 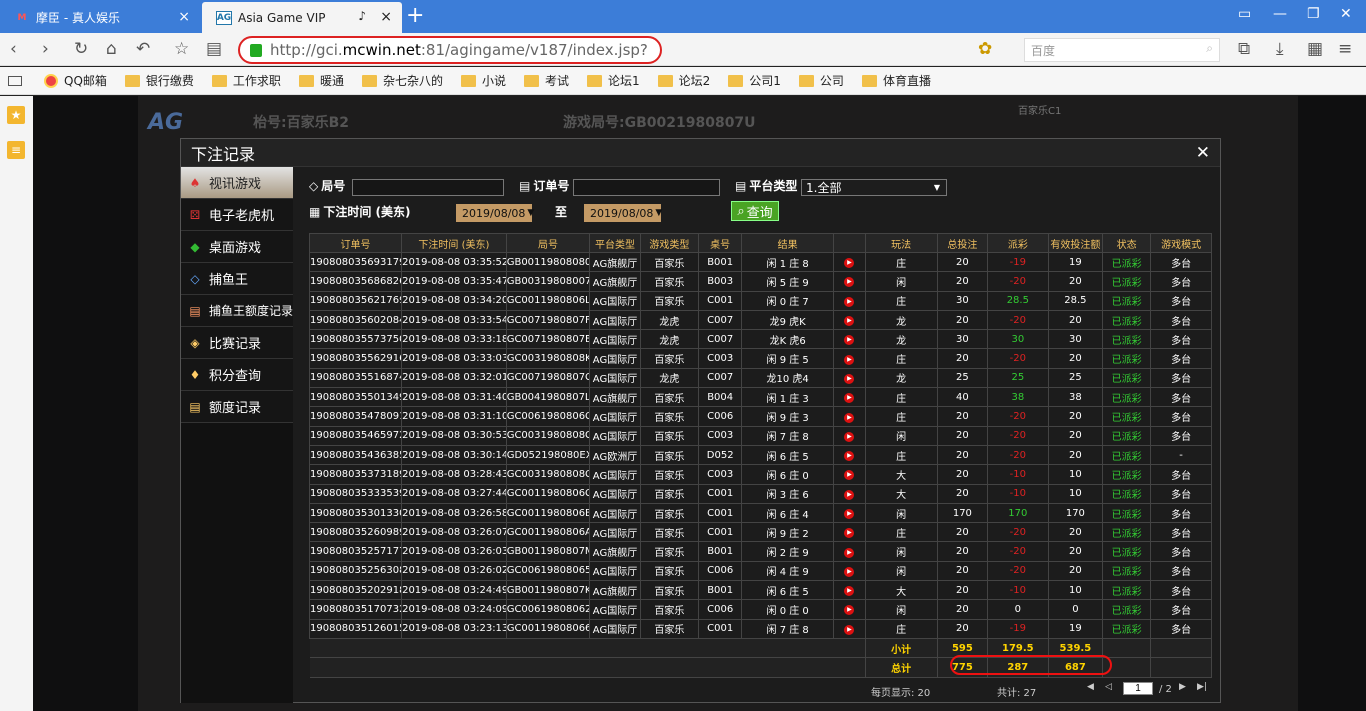 What do you see at coordinates (16, 115) in the screenshot?
I see `favorites-star-icon: ★` at bounding box center [16, 115].